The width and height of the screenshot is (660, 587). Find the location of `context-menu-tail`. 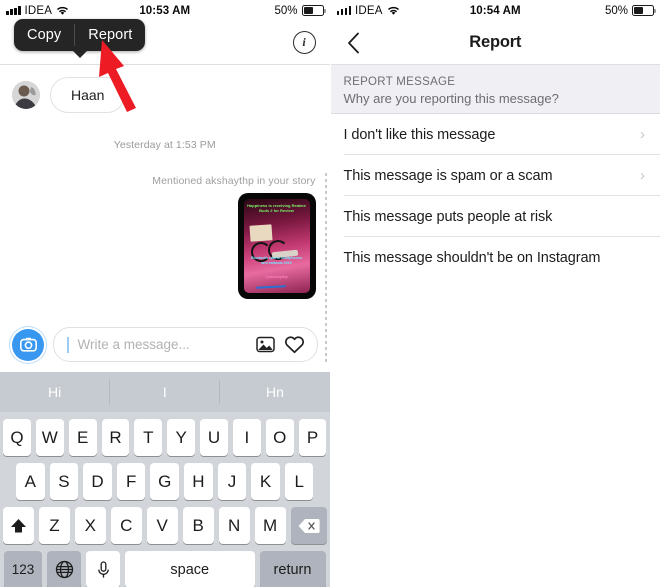

context-menu-tail is located at coordinates (80, 54).